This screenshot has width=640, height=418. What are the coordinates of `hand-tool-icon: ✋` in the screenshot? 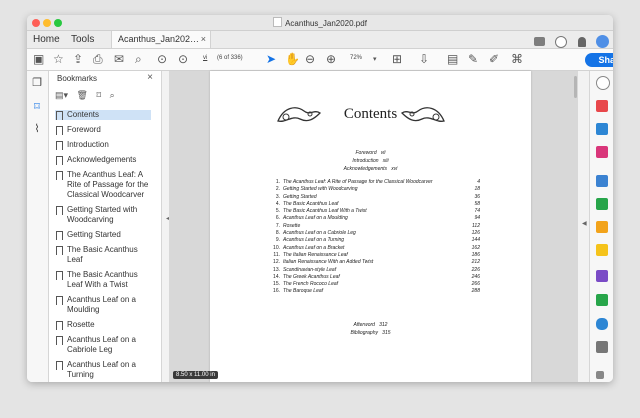 It's located at (292, 59).